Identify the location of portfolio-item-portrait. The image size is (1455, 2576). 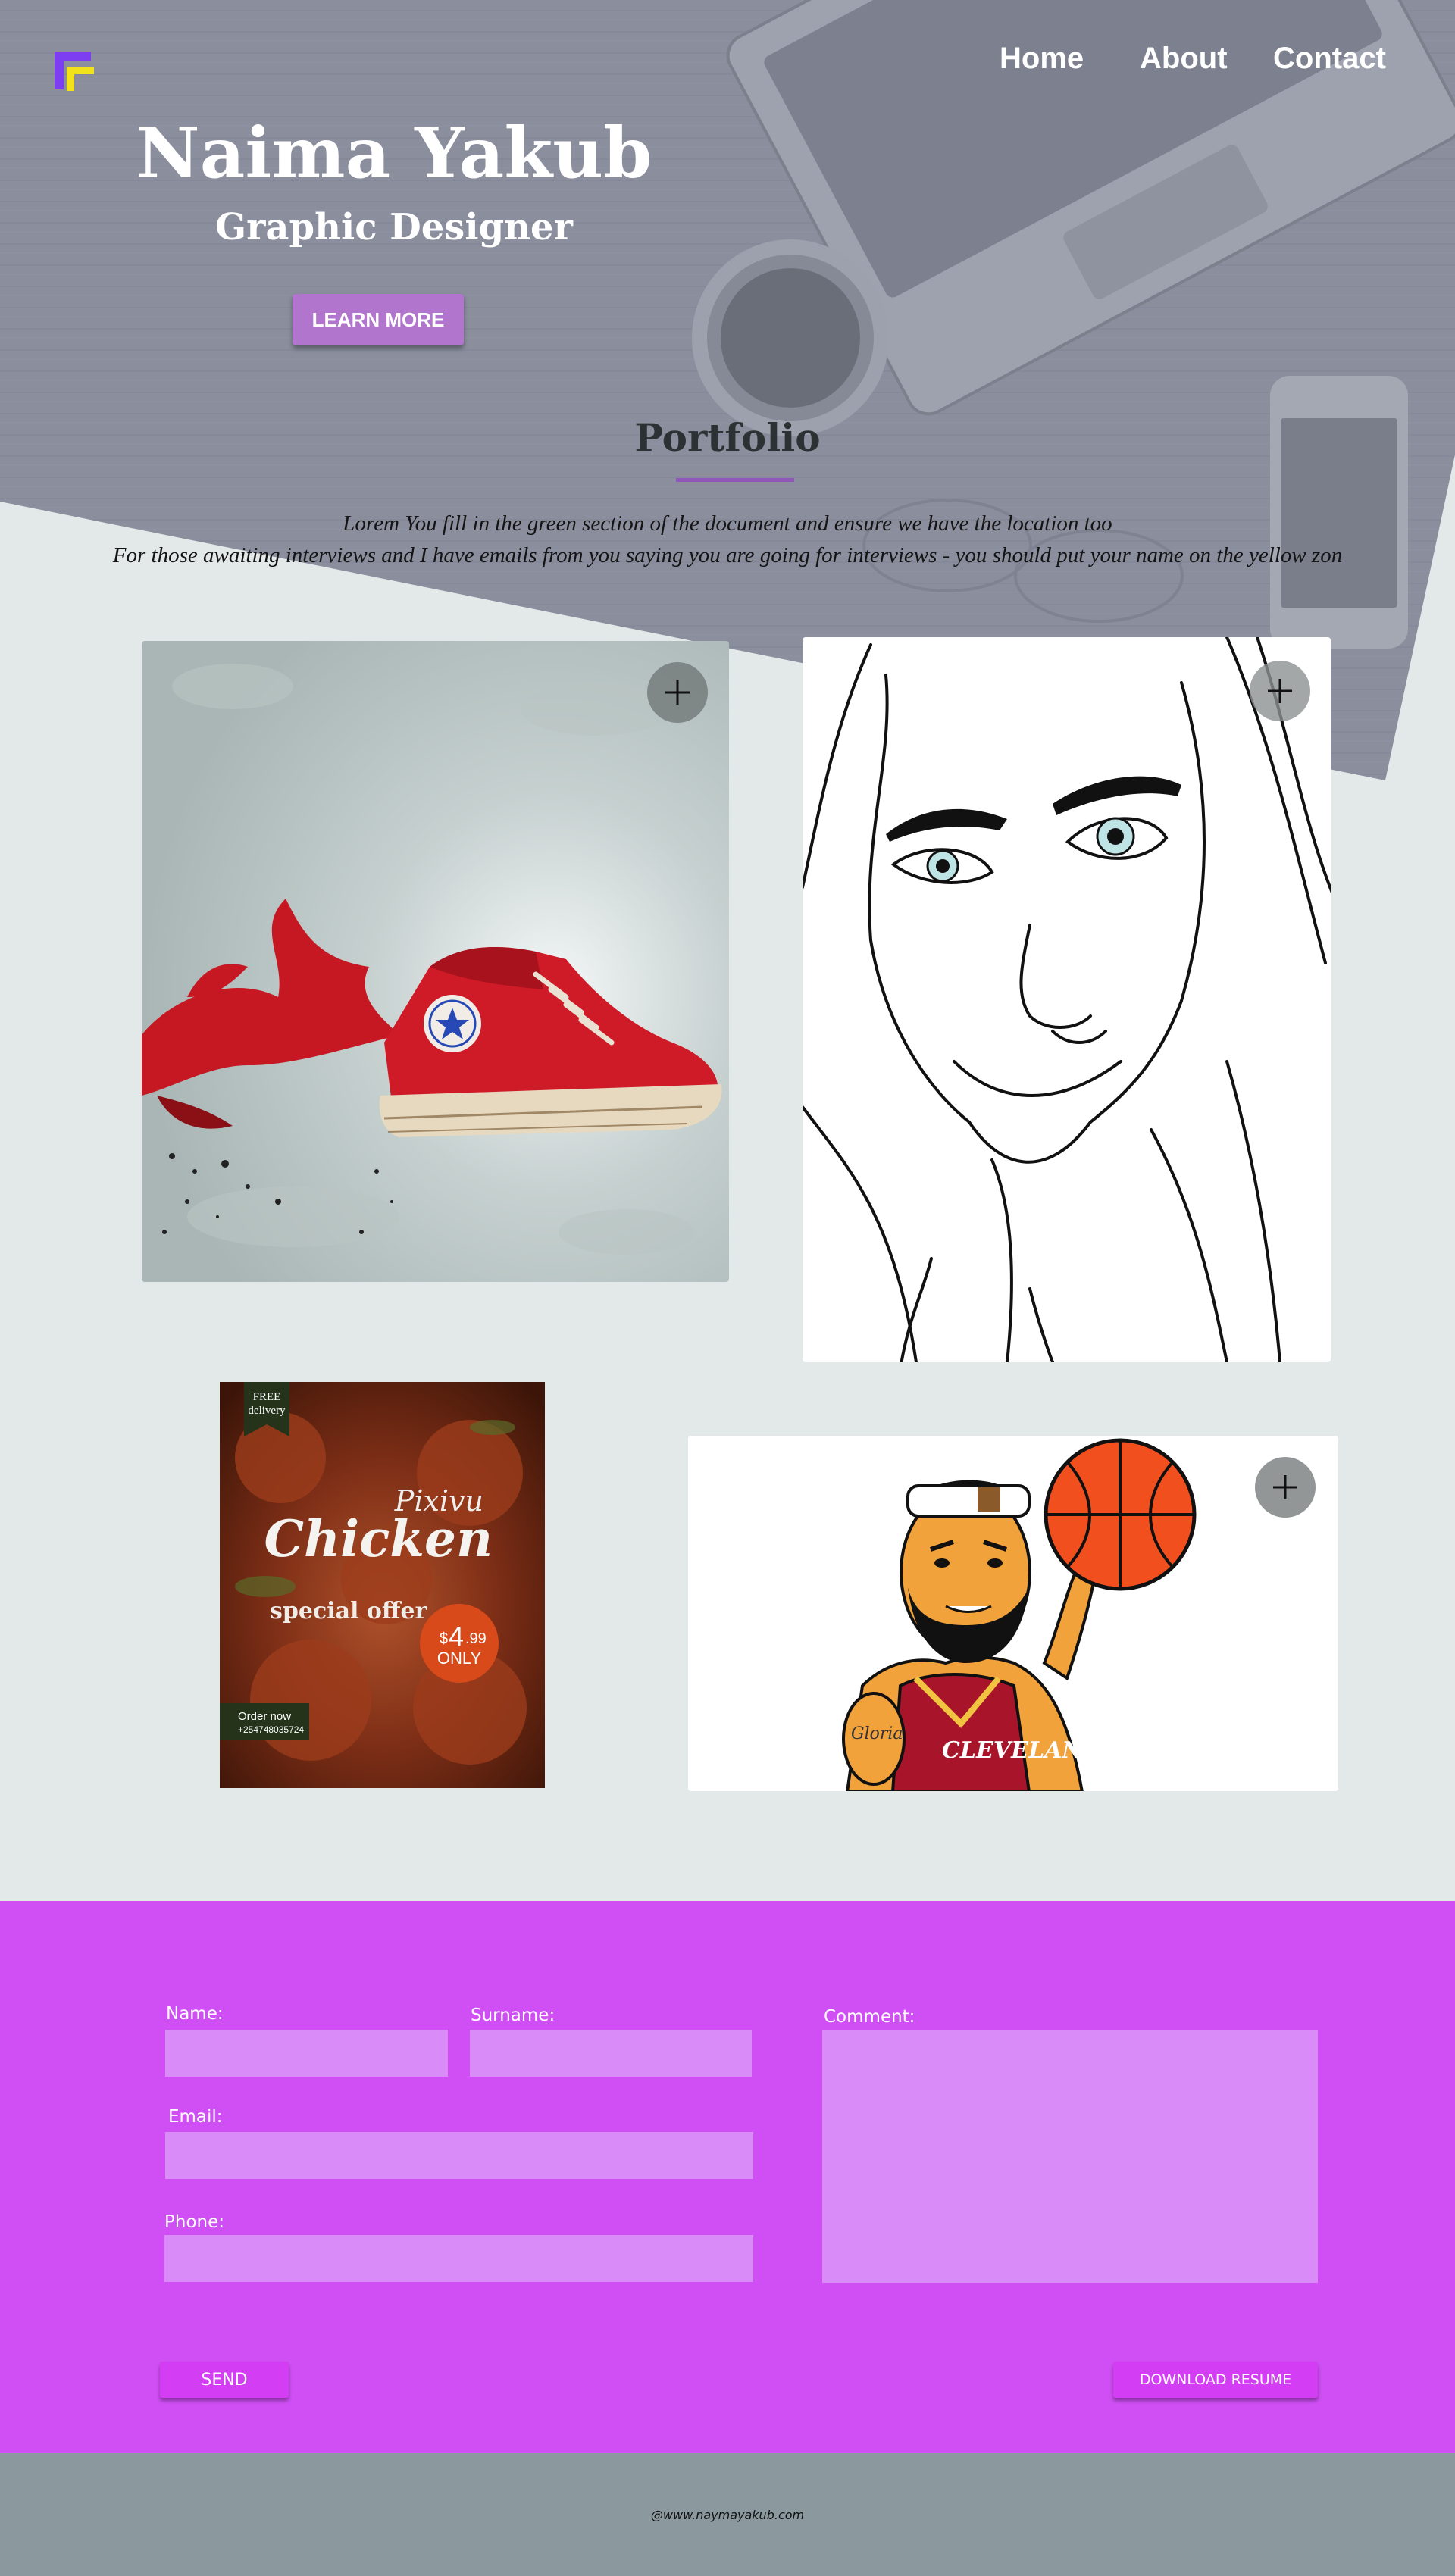
(1067, 999).